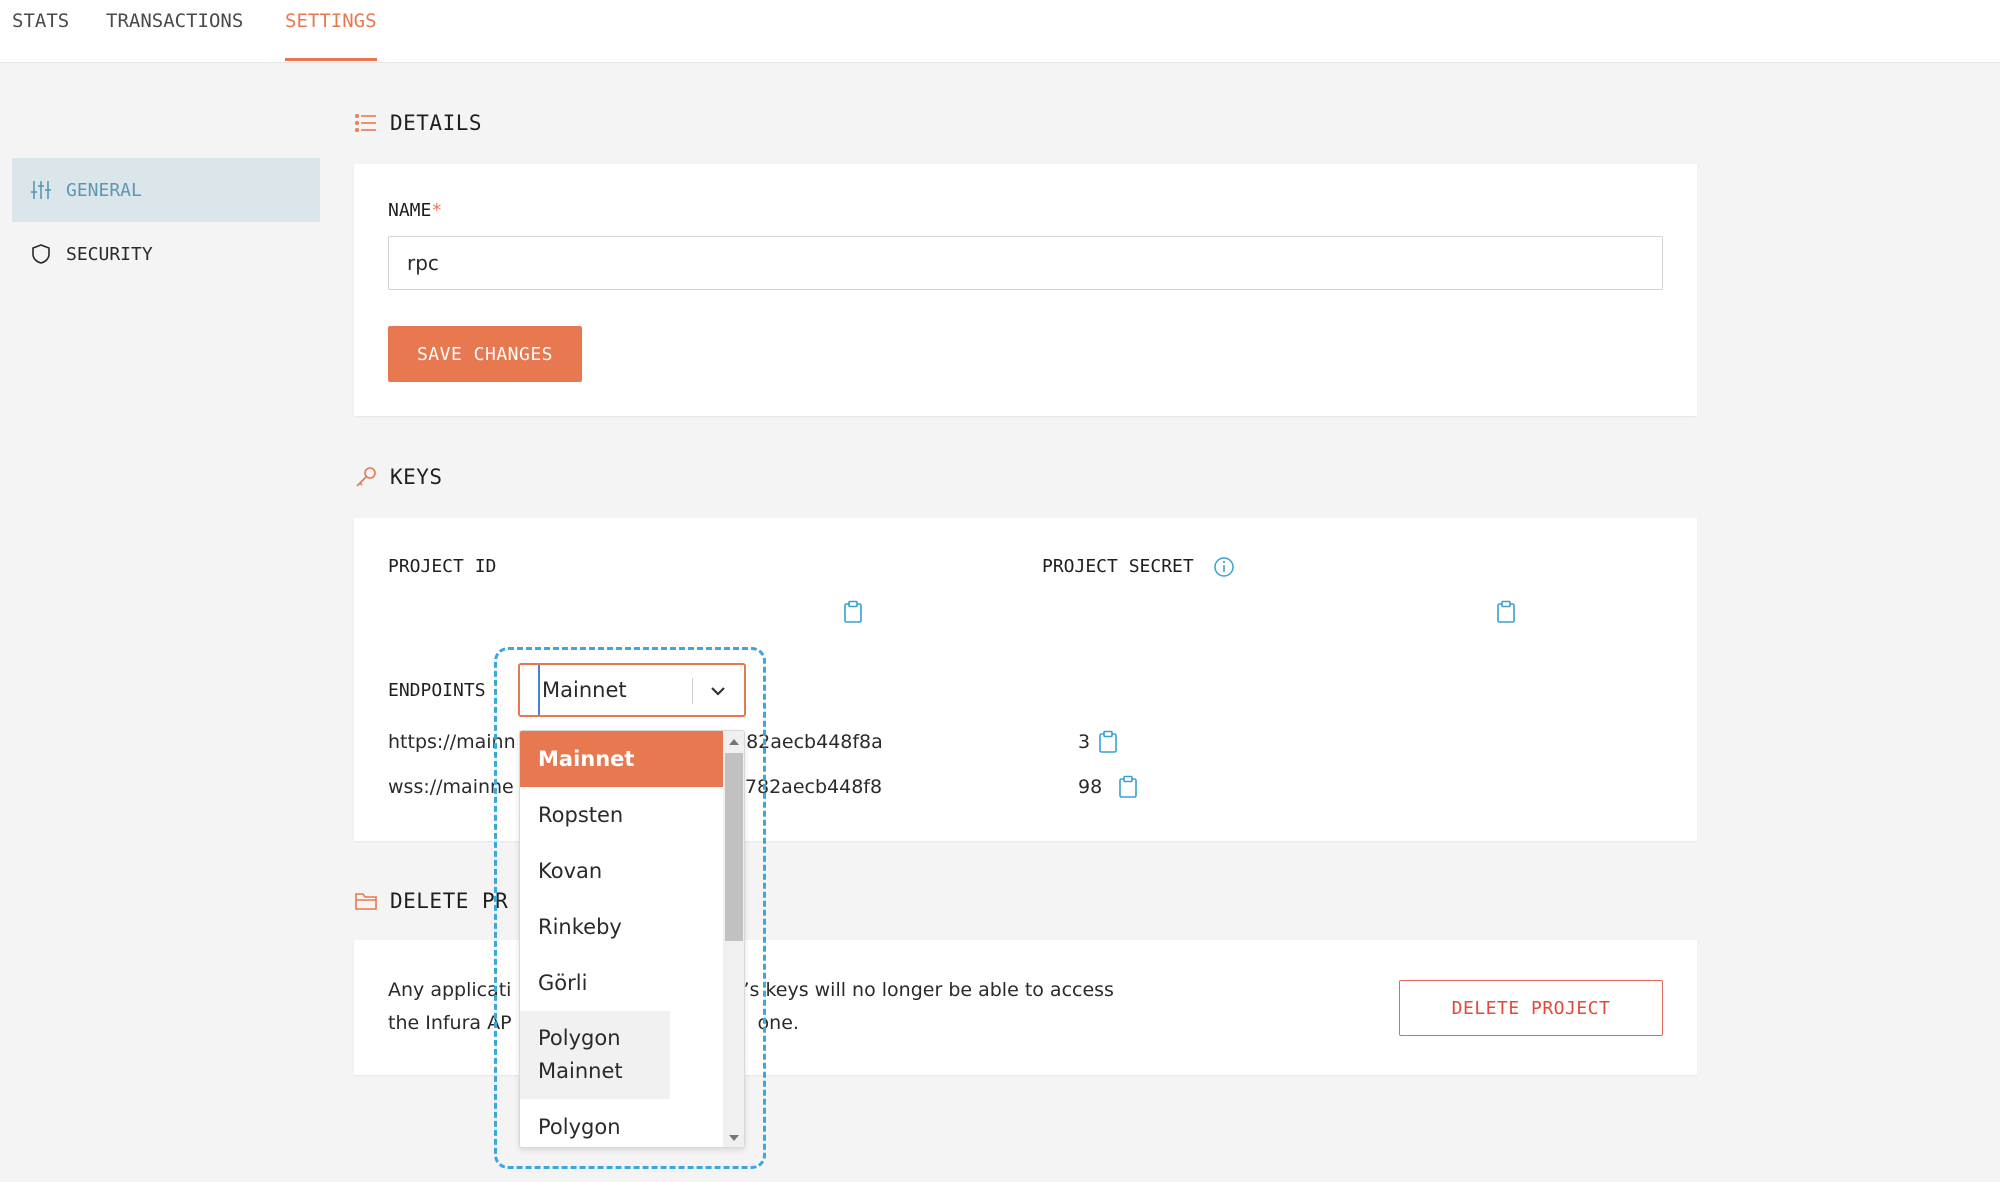  I want to click on copy-project-id-icon, so click(853, 612).